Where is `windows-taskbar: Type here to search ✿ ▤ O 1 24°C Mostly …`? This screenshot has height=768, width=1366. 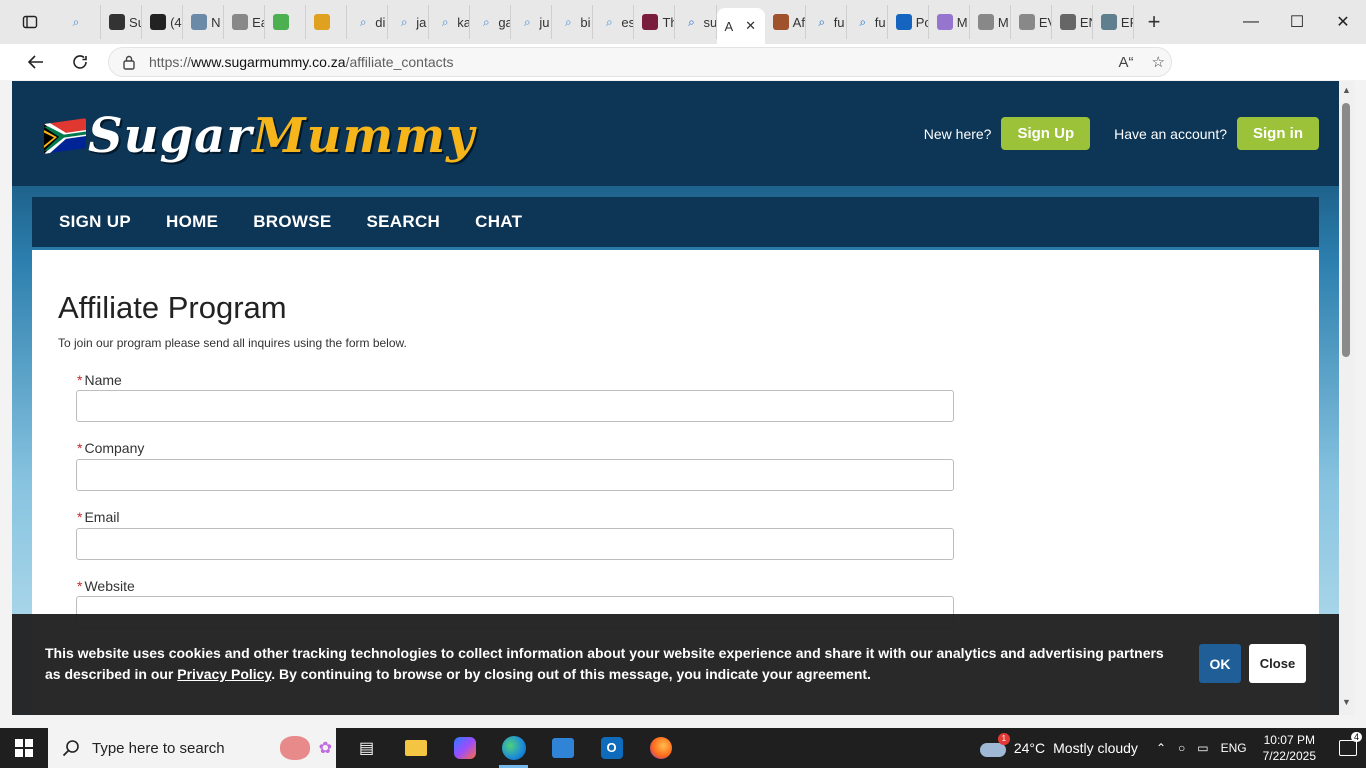
windows-taskbar: Type here to search ✿ ▤ O 1 24°C Mostly … is located at coordinates (683, 748).